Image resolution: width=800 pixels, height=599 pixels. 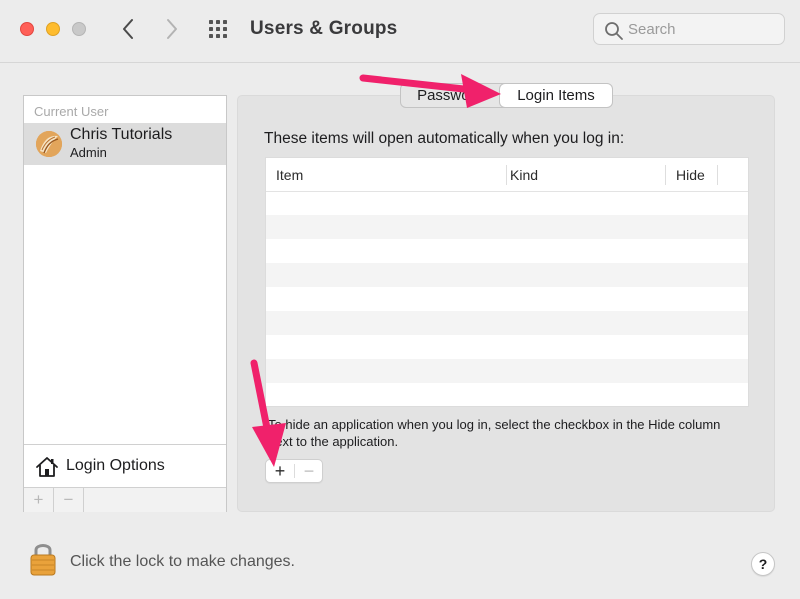 What do you see at coordinates (324, 28) in the screenshot?
I see `window-title: Users & Groups` at bounding box center [324, 28].